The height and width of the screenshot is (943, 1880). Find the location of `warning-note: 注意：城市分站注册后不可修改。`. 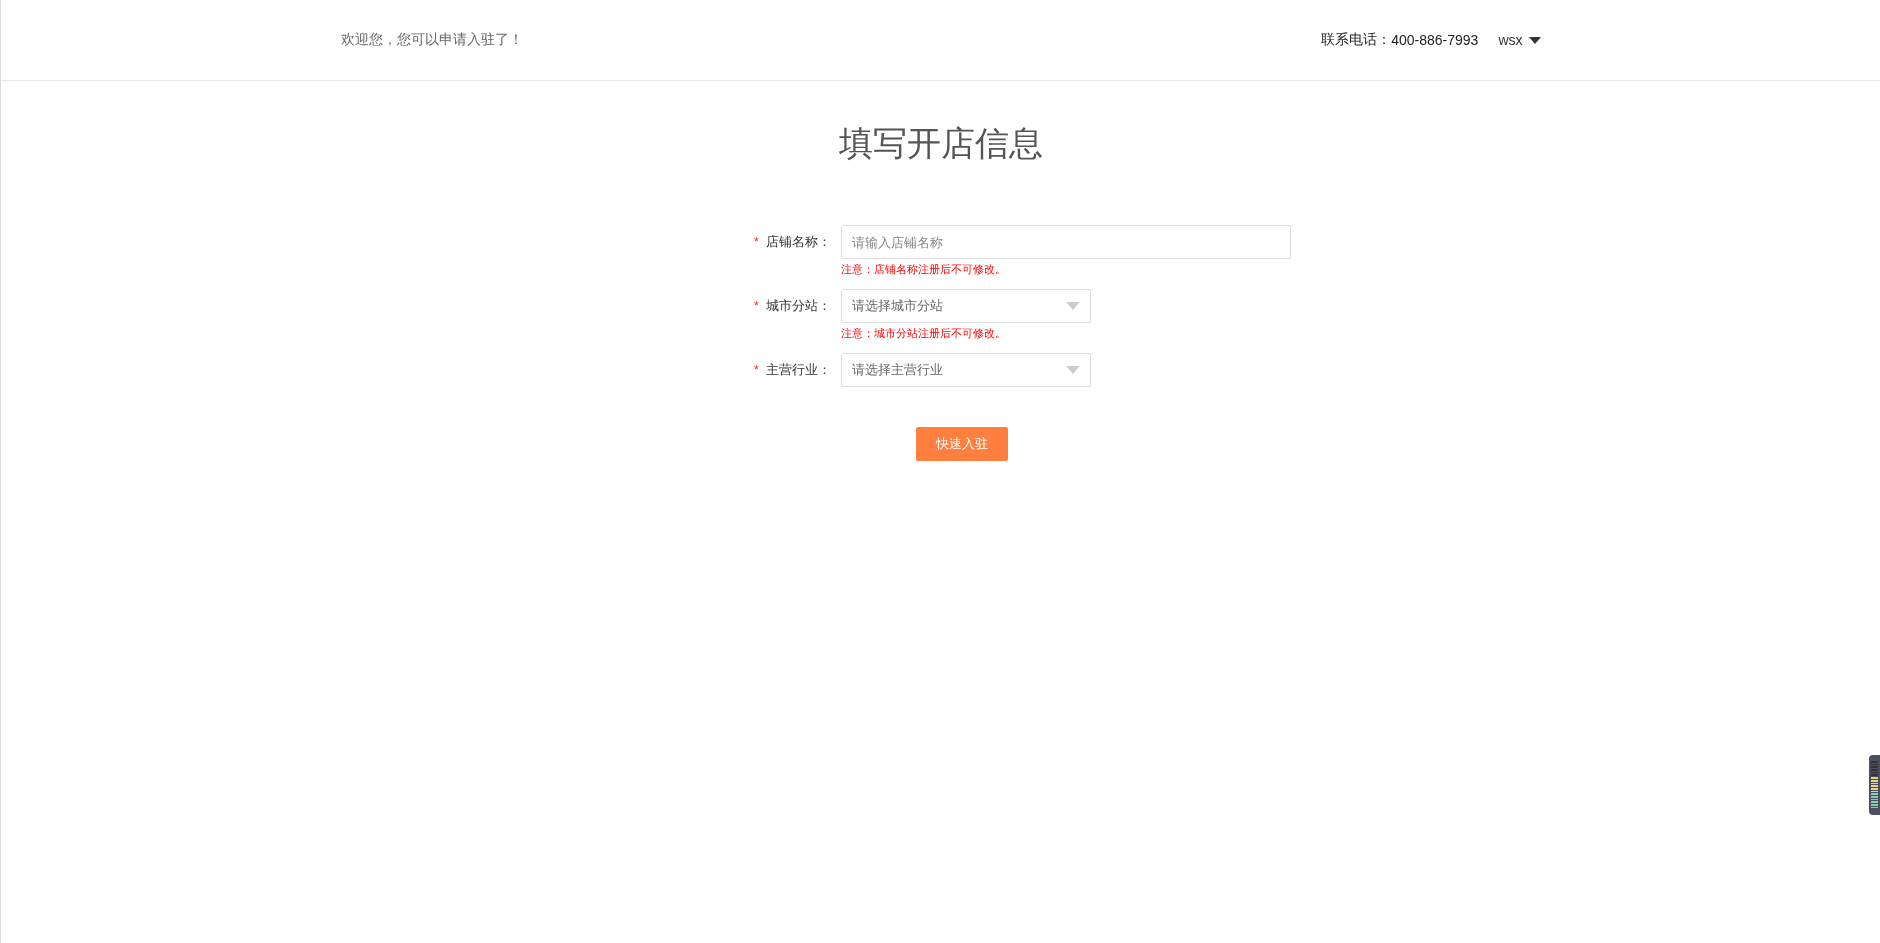

warning-note: 注意：城市分站注册后不可修改。 is located at coordinates (923, 333).